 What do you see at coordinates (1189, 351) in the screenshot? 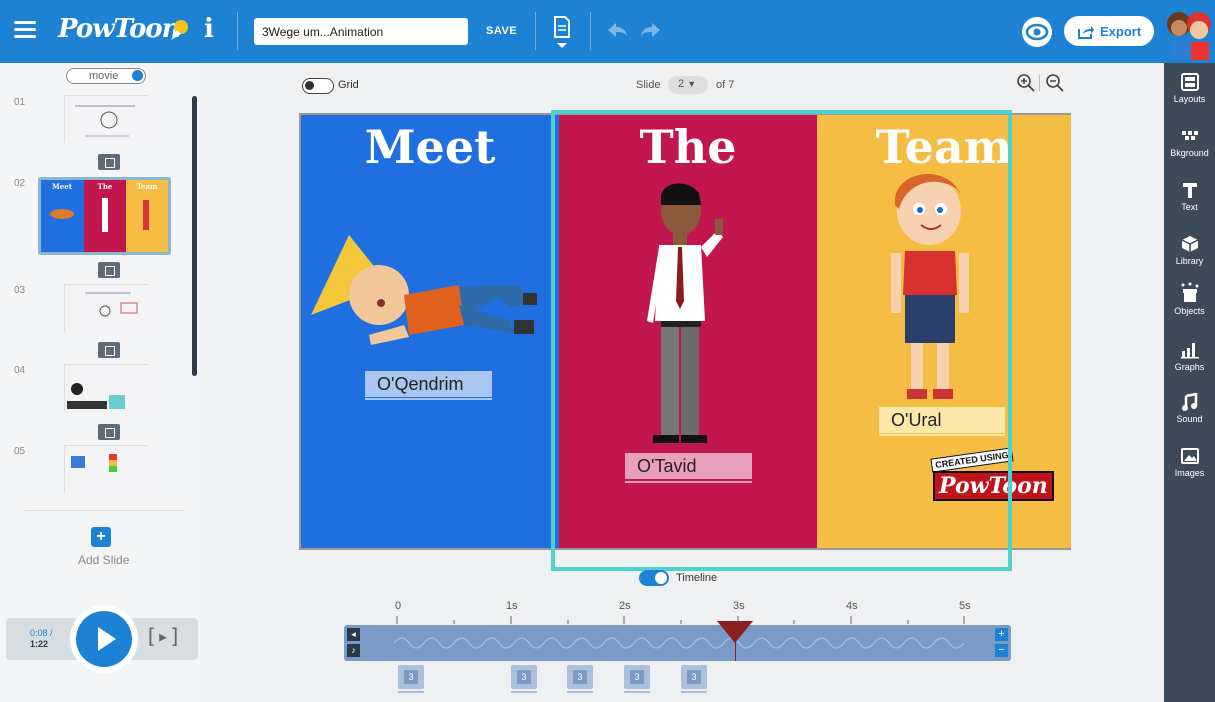
I see `graphs-icon` at bounding box center [1189, 351].